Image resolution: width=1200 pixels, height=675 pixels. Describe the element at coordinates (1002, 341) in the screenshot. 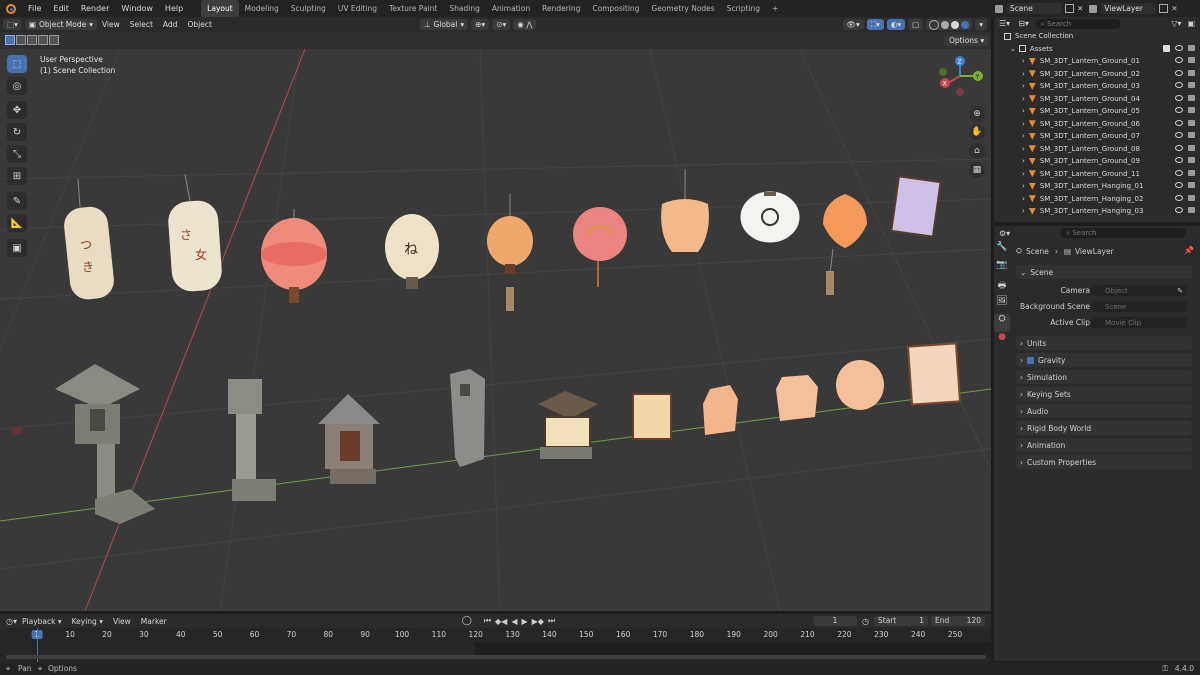

I see `world-tab-icon: ●` at that location.